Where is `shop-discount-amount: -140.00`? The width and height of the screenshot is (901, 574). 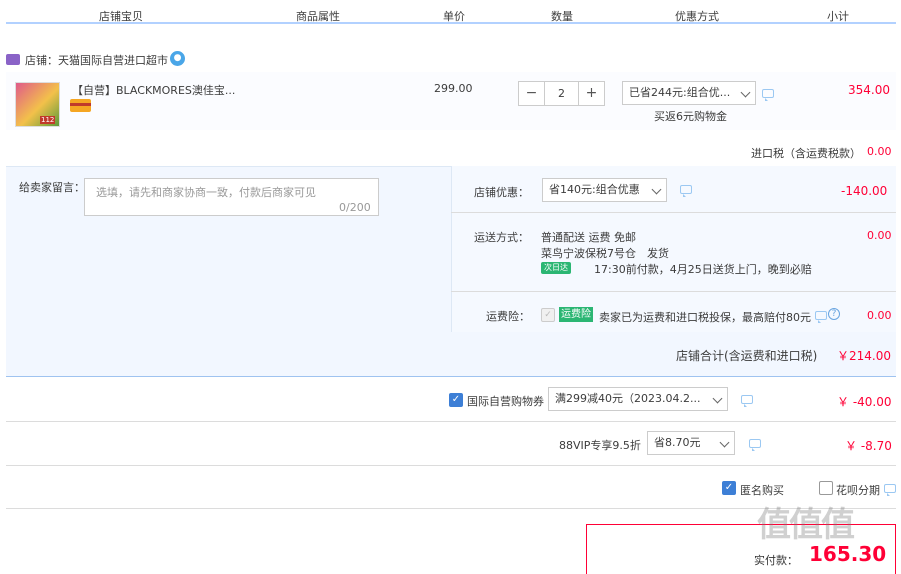
shop-discount-amount: -140.00 is located at coordinates (864, 191).